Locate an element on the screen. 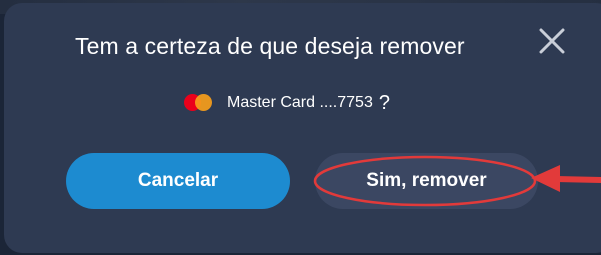 The width and height of the screenshot is (601, 255). close-button is located at coordinates (552, 41).